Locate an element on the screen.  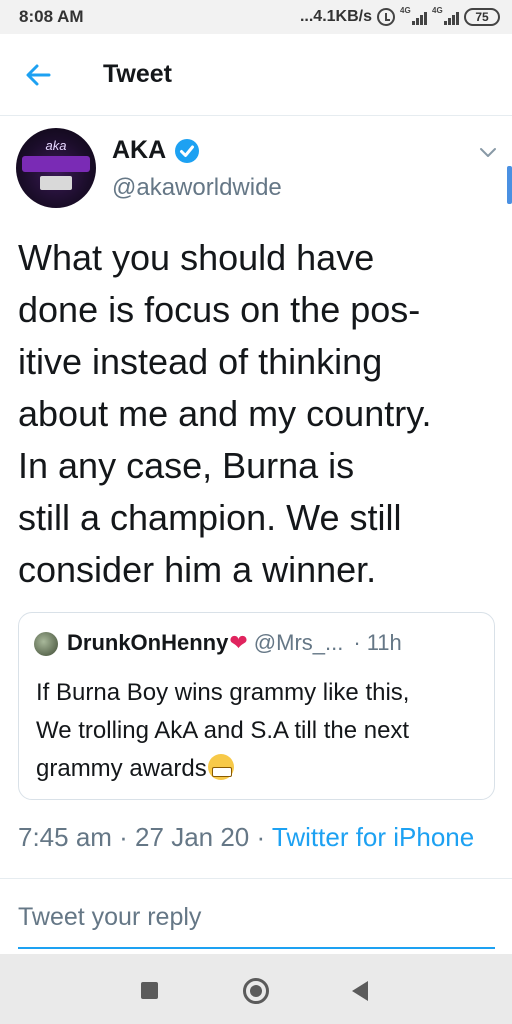
signal-icon-2: 4G is located at coordinates (445, 15).